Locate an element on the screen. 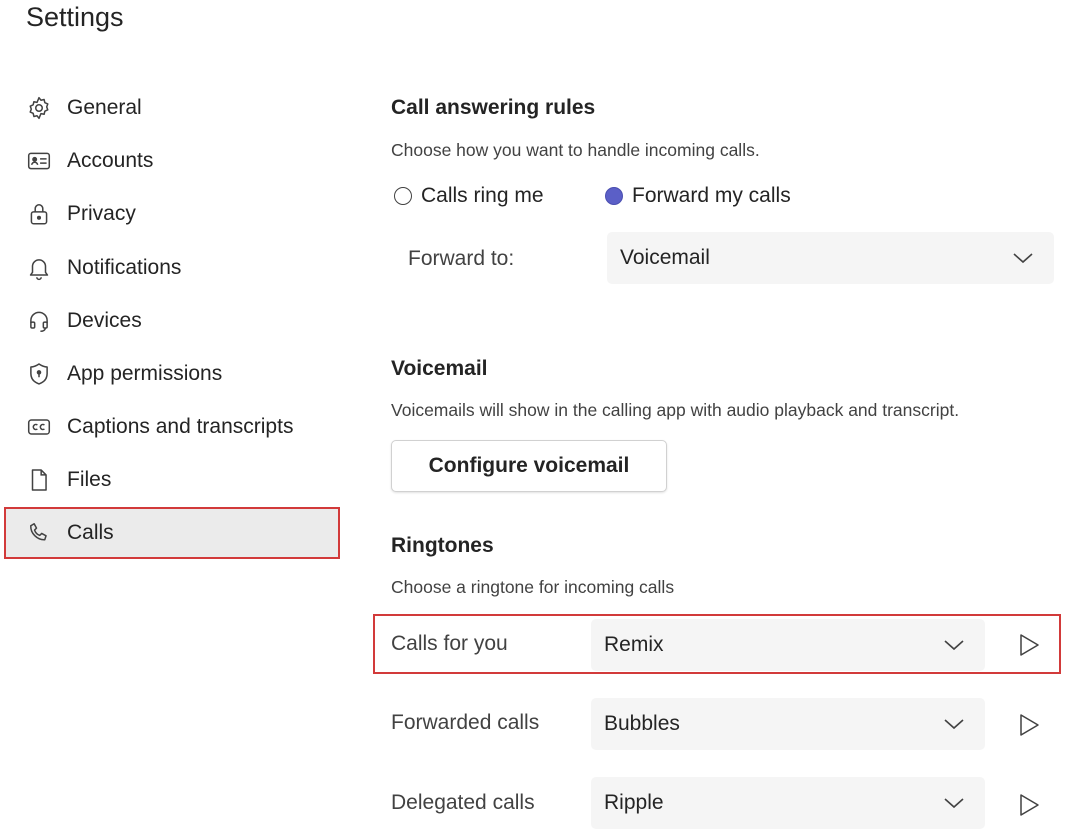  radio-checked-icon is located at coordinates (614, 196).